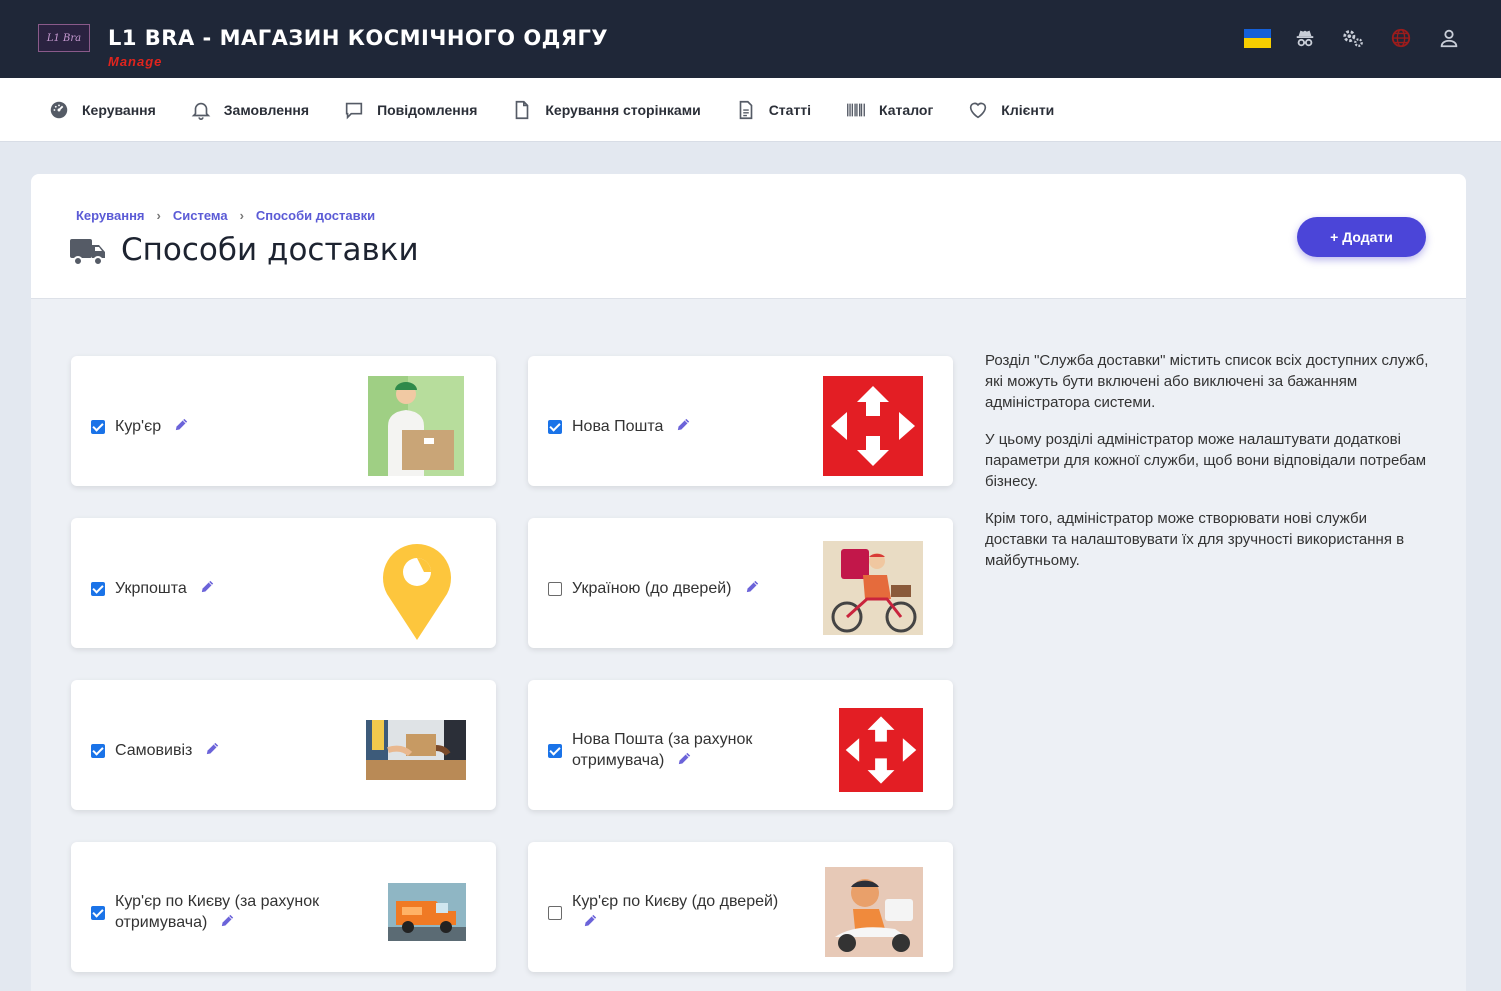  Describe the element at coordinates (59, 109) in the screenshot. I see `dashboard-icon` at that location.